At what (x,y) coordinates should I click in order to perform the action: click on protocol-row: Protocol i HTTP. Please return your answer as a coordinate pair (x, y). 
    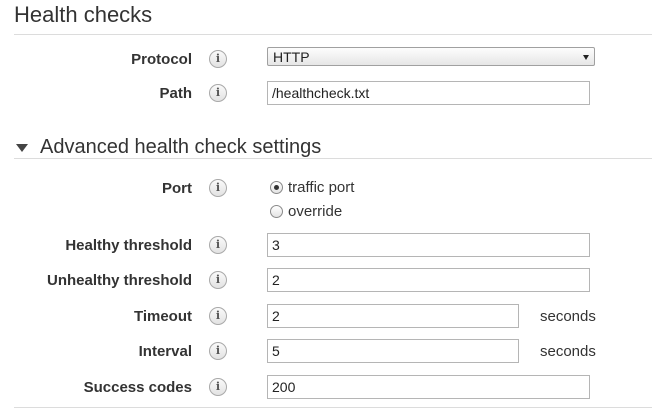
    Looking at the image, I should click on (326, 60).